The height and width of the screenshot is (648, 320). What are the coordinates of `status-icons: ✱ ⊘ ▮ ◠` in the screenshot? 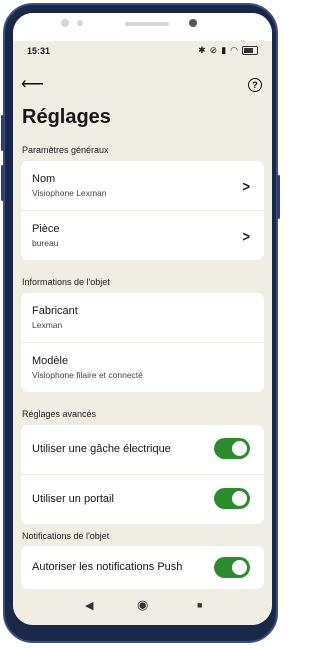 It's located at (228, 50).